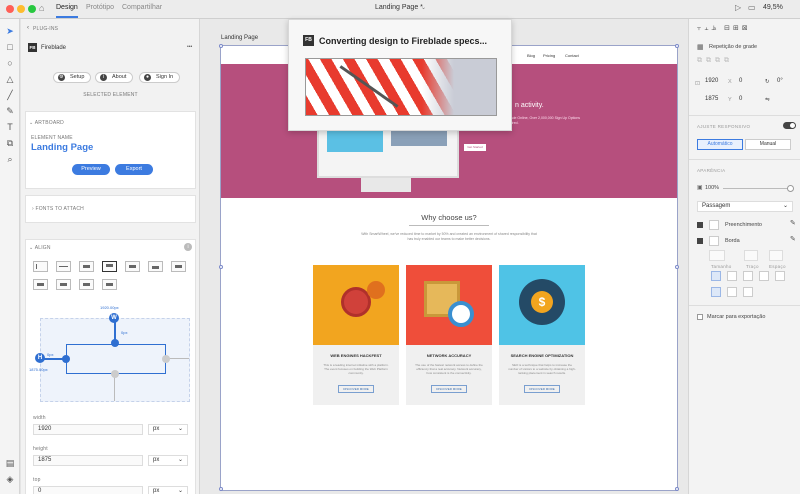 This screenshot has width=800, height=494. Describe the element at coordinates (724, 28) in the screenshot. I see `align-toolbar: ⫟⫠⫡ ⊟⊞⊠` at that location.